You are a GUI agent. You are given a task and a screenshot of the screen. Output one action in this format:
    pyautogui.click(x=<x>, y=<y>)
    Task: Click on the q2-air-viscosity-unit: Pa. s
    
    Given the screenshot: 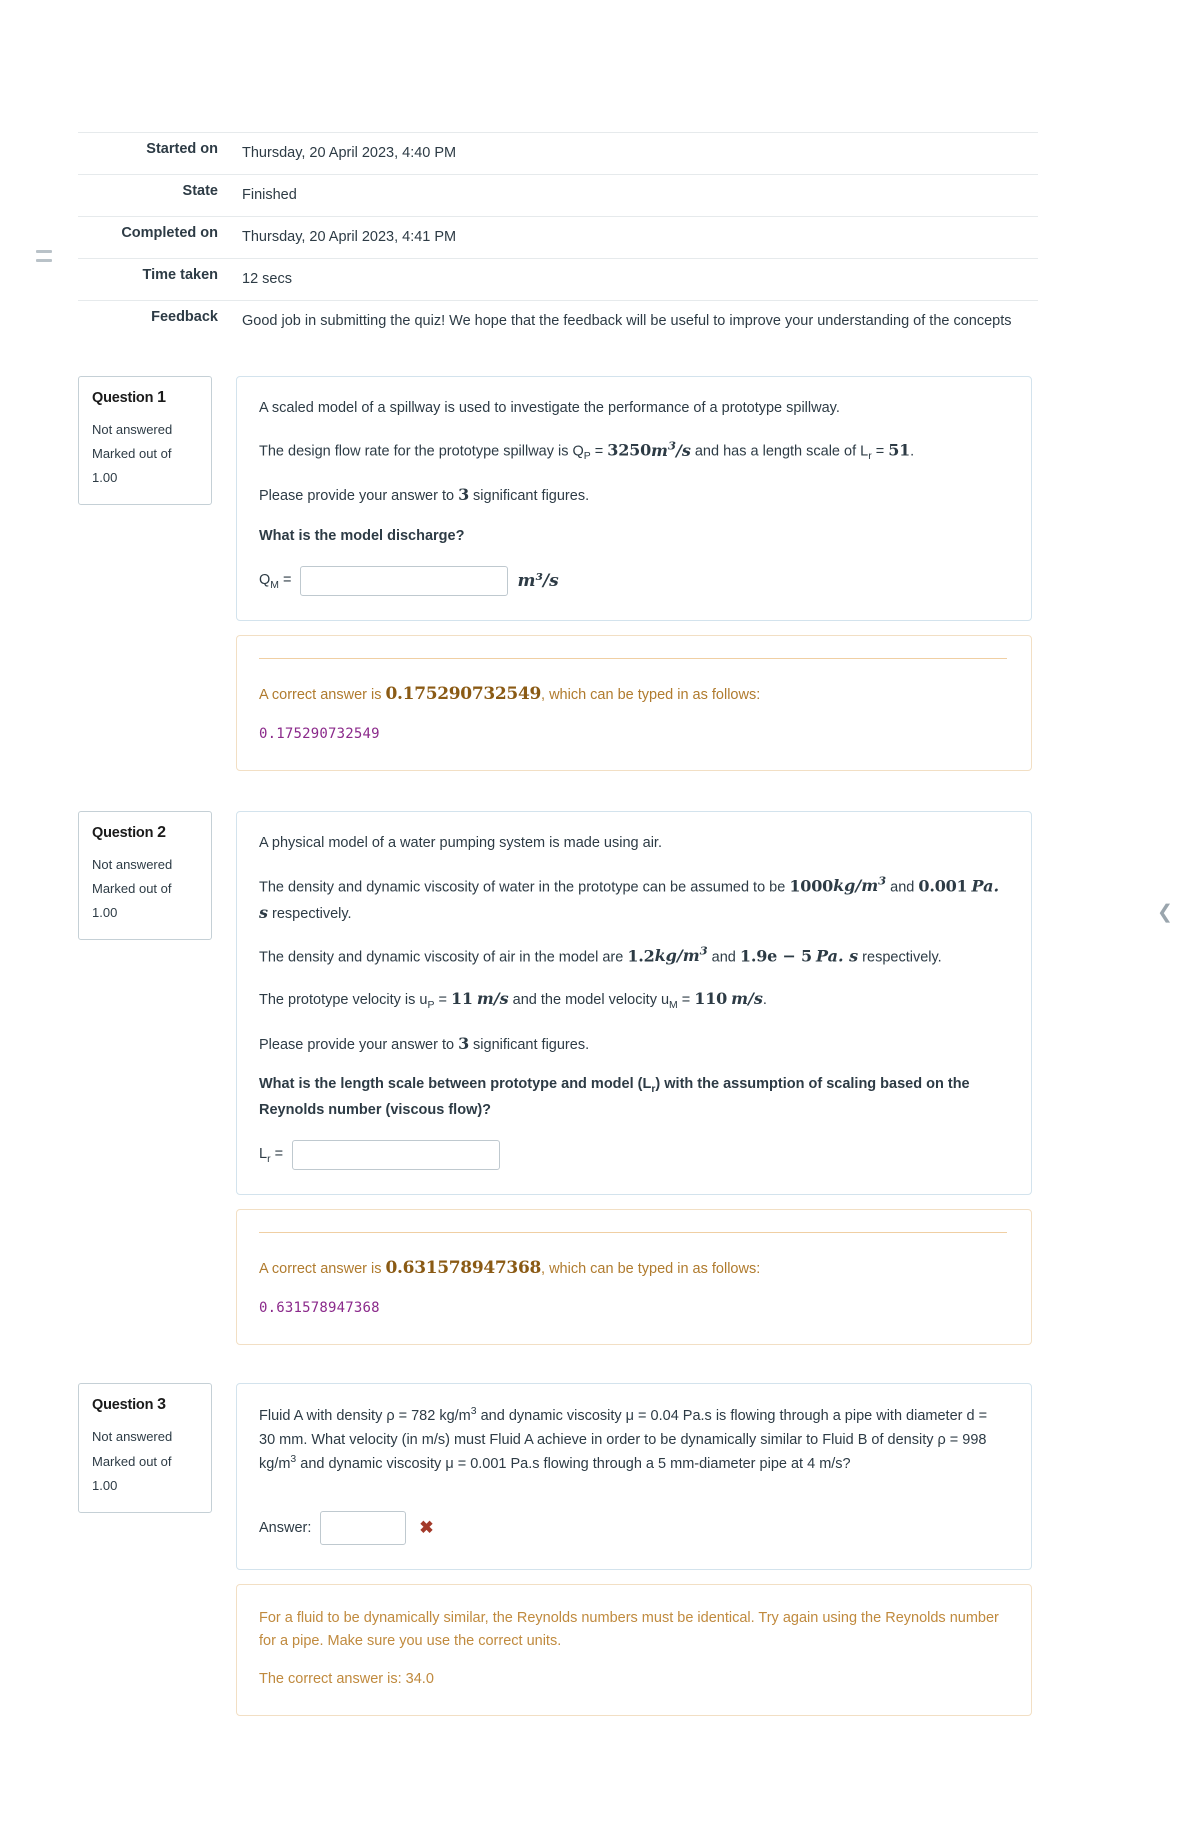 What is the action you would take?
    pyautogui.click(x=837, y=956)
    